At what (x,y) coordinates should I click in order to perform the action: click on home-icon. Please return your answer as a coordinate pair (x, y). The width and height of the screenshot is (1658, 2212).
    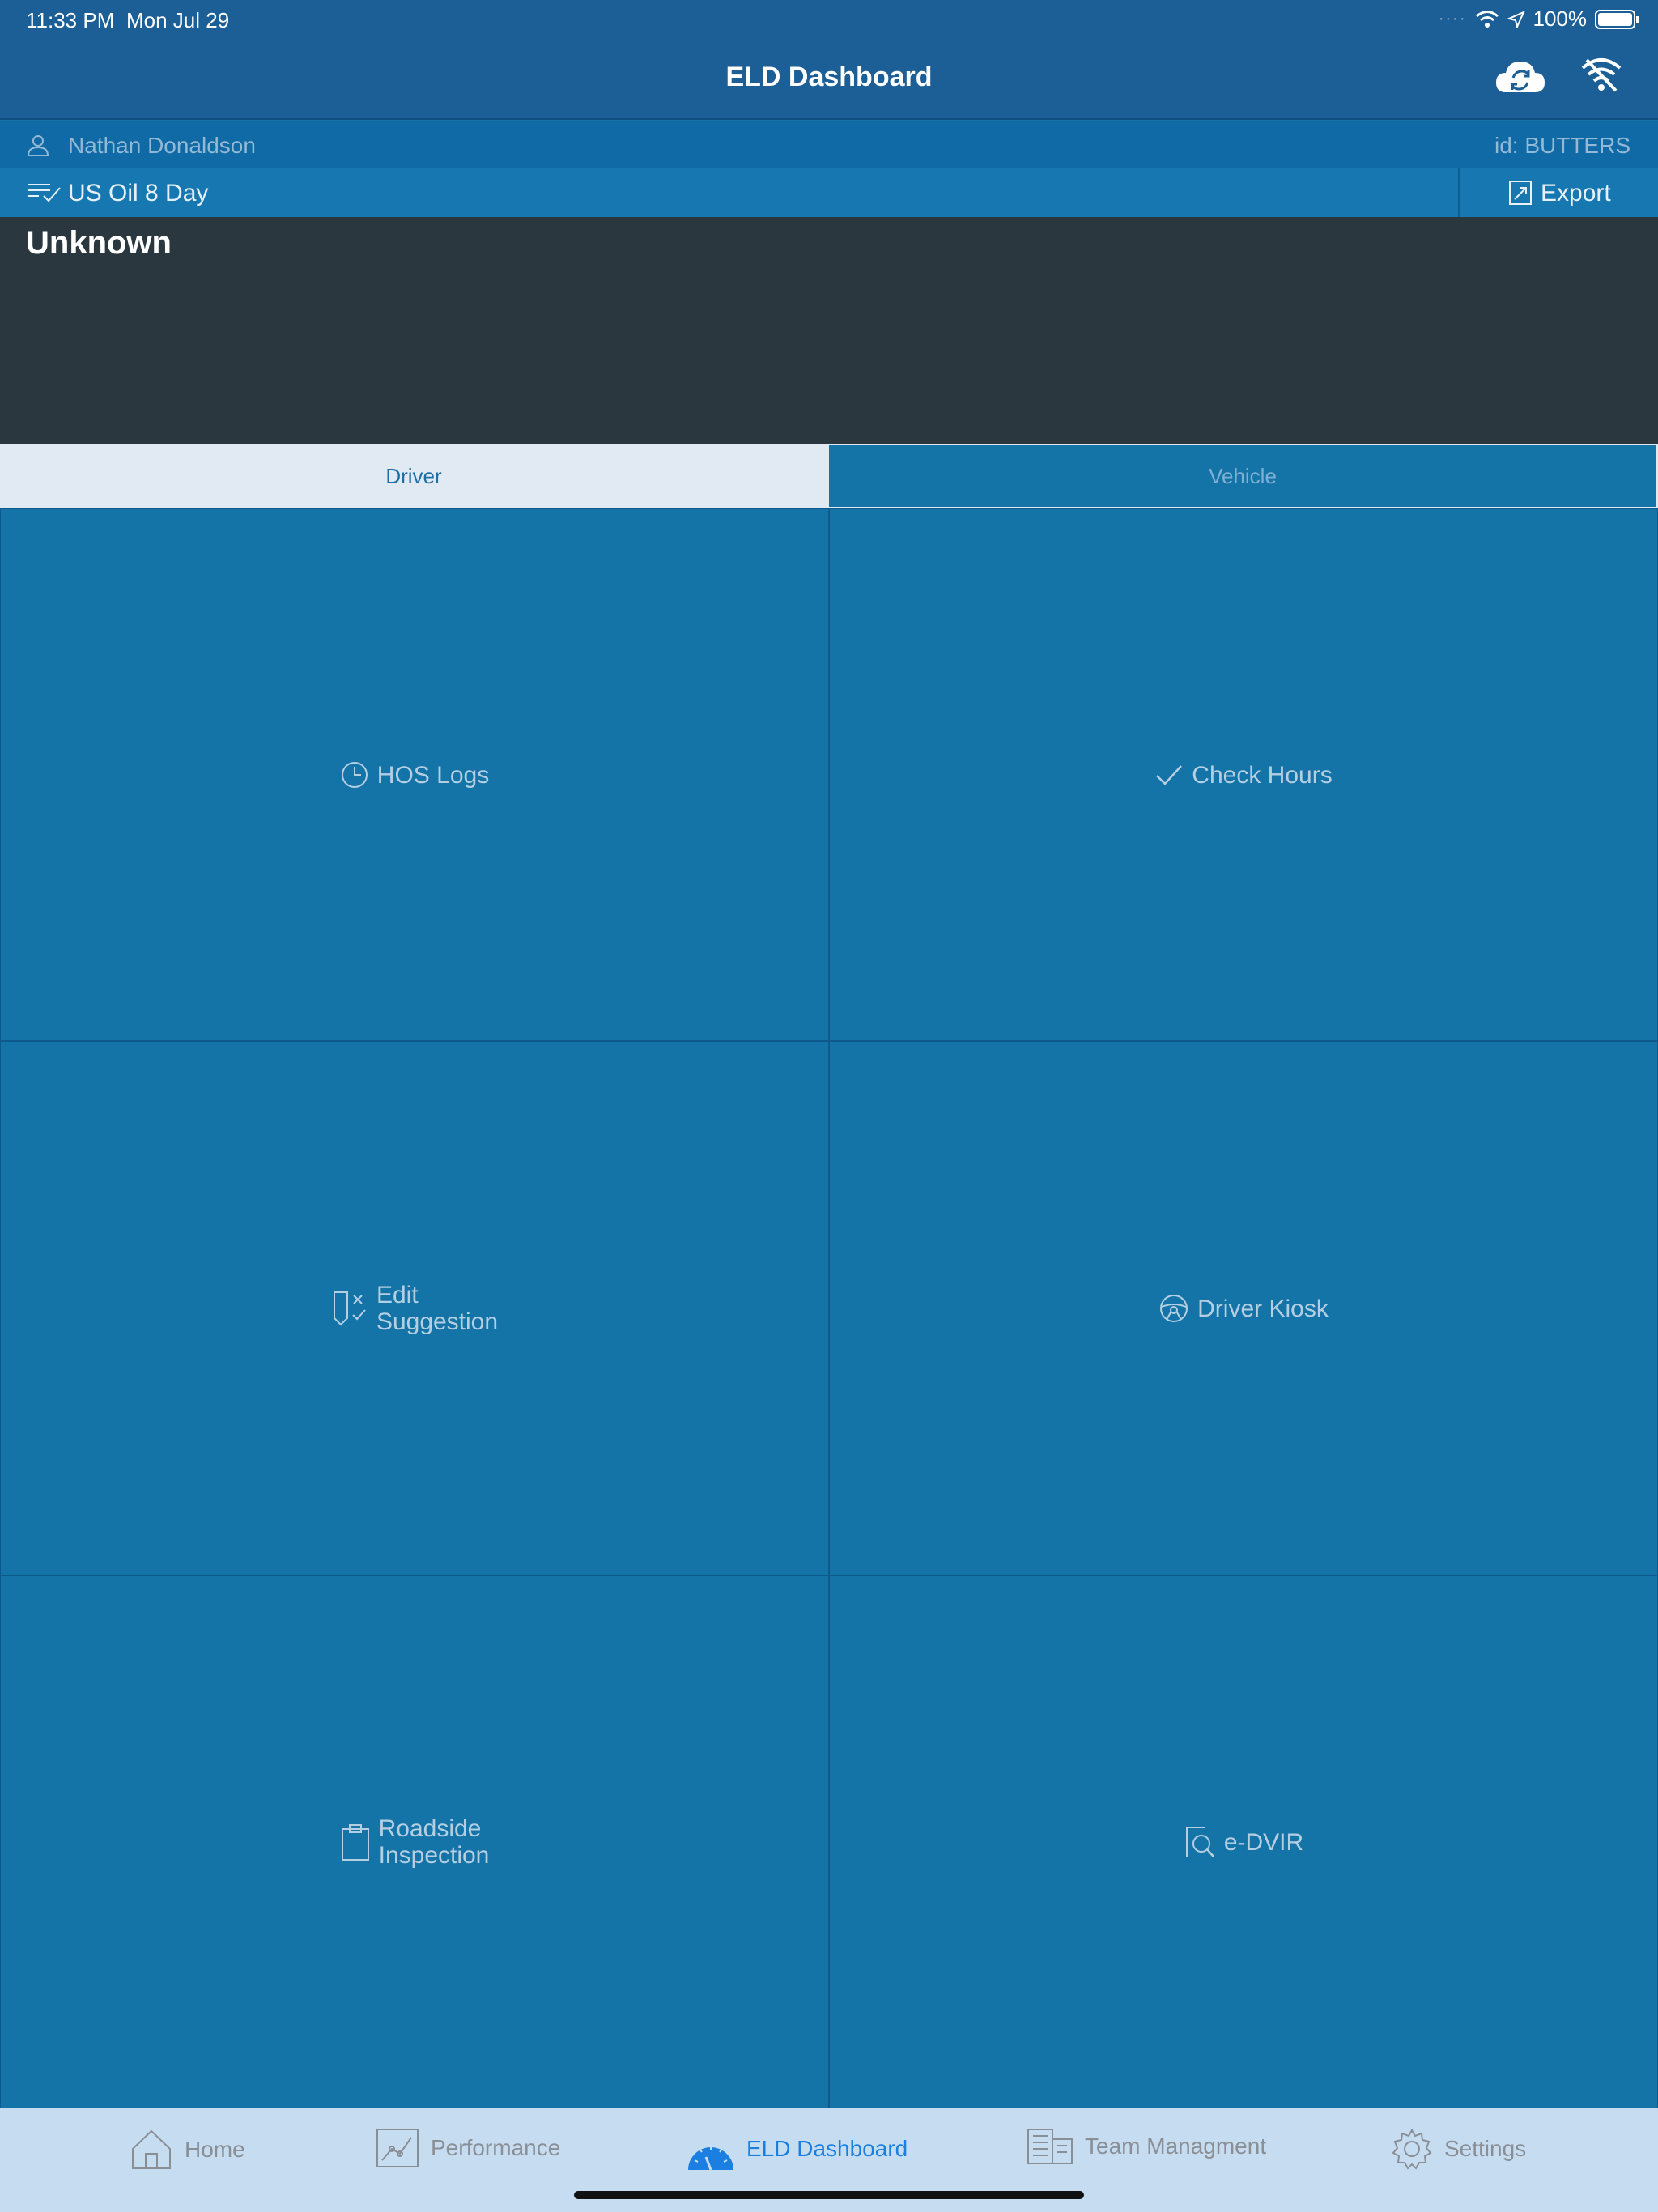
    Looking at the image, I should click on (151, 2149).